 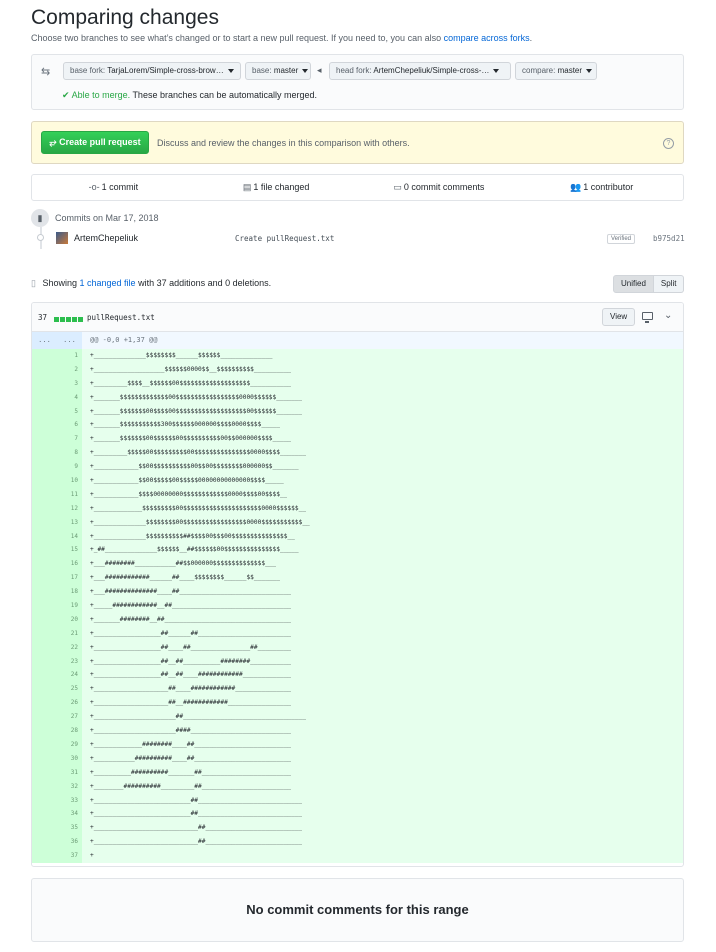 What do you see at coordinates (69, 689) in the screenshot?
I see `new-line-number: 25` at bounding box center [69, 689].